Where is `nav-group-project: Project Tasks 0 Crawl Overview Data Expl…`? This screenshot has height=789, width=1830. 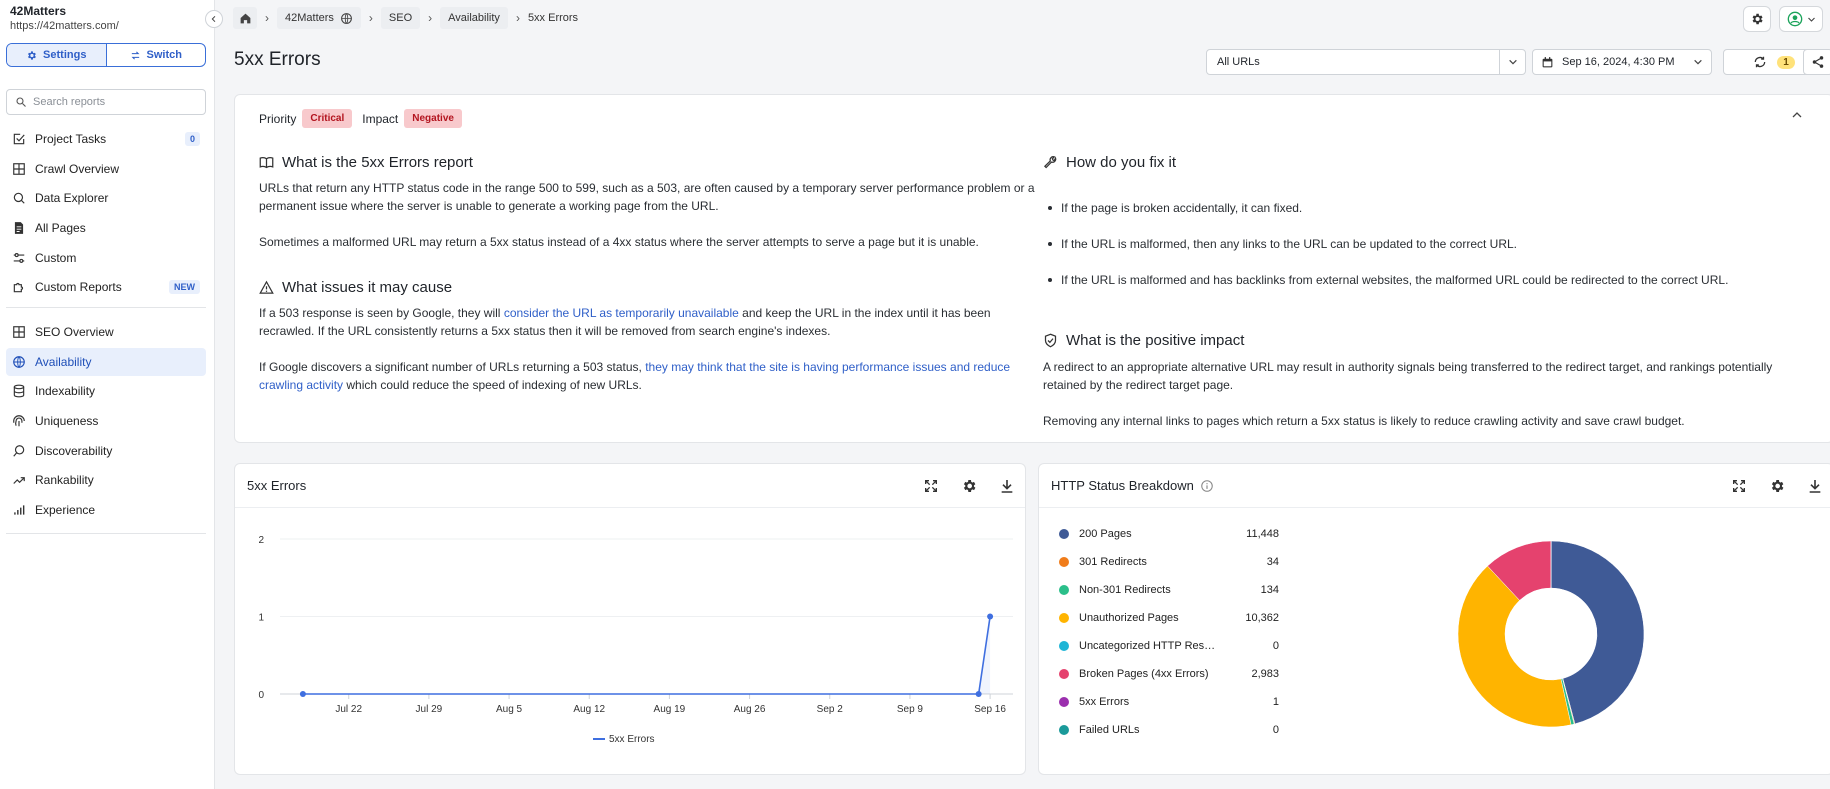 nav-group-project: Project Tasks 0 Crawl Overview Data Expl… is located at coordinates (106, 214).